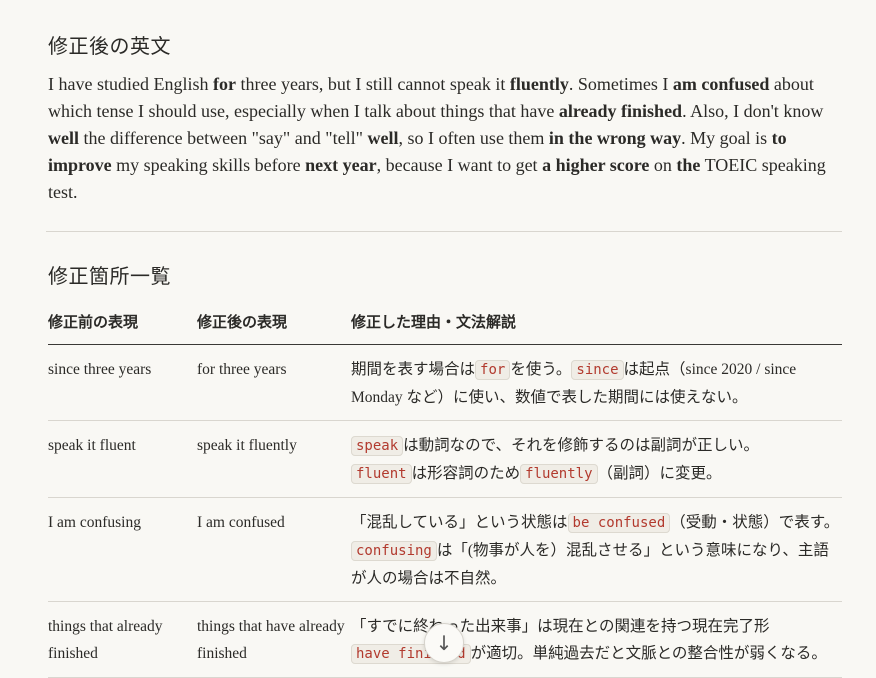  I want to click on cell-after: things that have already finished, so click(271, 640).